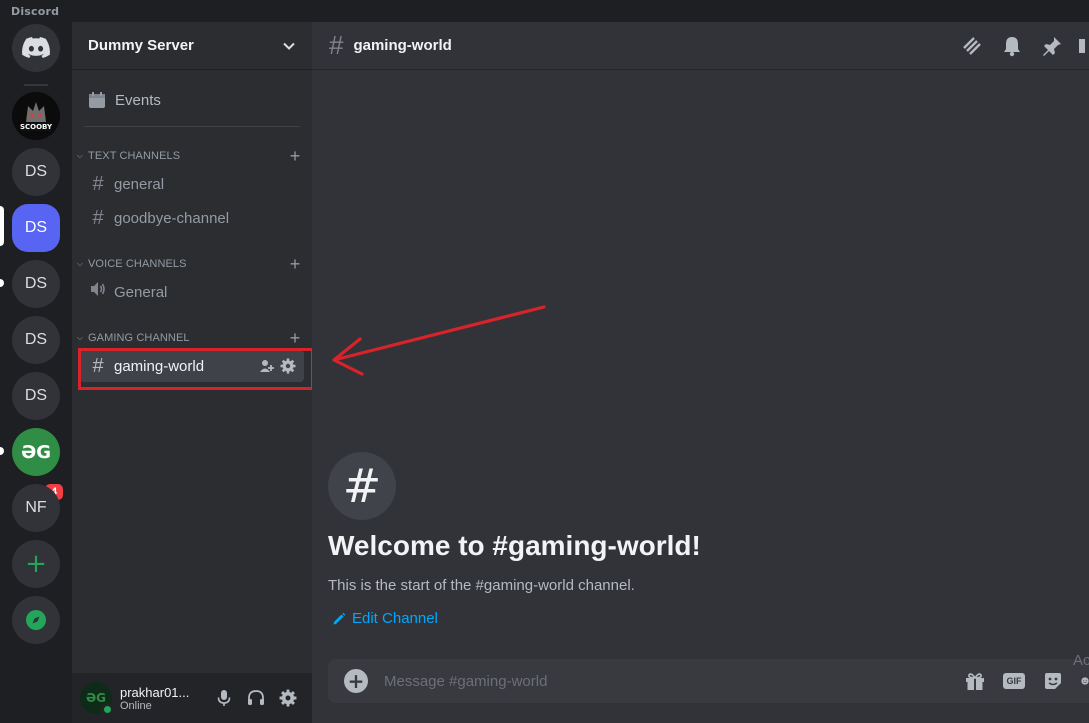 The height and width of the screenshot is (723, 1089). Describe the element at coordinates (139, 184) in the screenshot. I see `channel-label: general` at that location.